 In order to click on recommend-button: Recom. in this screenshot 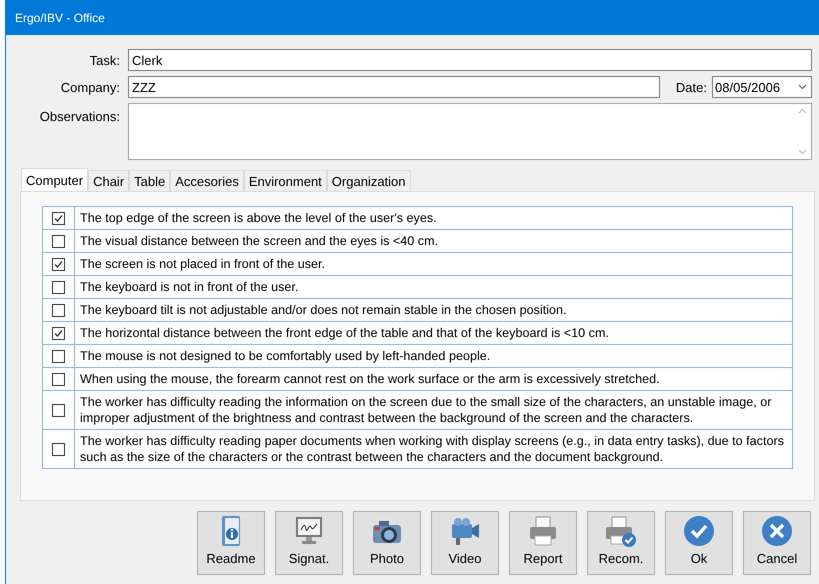, I will do `click(621, 543)`.